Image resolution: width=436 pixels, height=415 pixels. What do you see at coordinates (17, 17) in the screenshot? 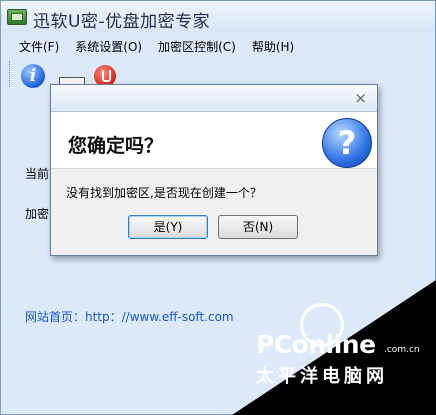
I see `app-icon` at bounding box center [17, 17].